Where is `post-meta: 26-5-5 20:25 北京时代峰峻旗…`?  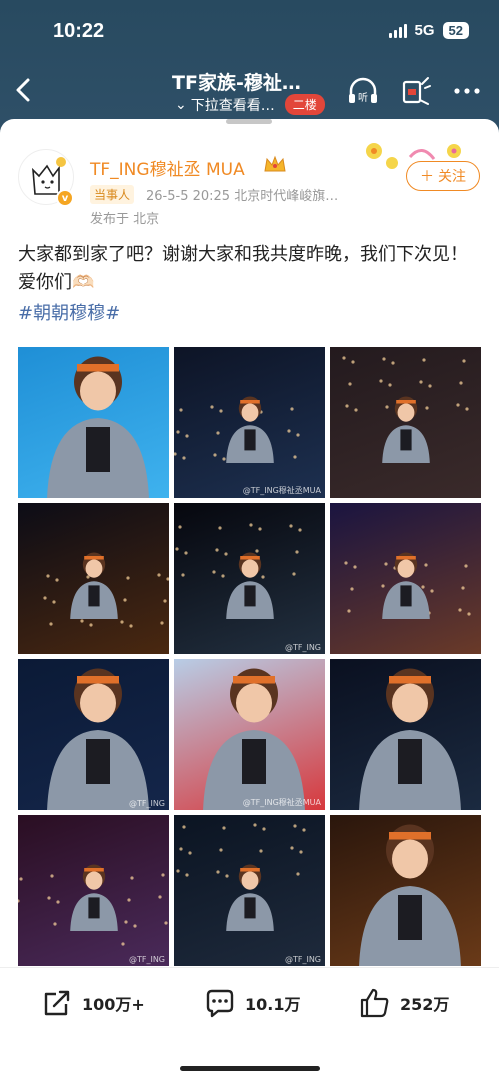 post-meta: 26-5-5 20:25 北京时代峰峻旗… is located at coordinates (242, 196).